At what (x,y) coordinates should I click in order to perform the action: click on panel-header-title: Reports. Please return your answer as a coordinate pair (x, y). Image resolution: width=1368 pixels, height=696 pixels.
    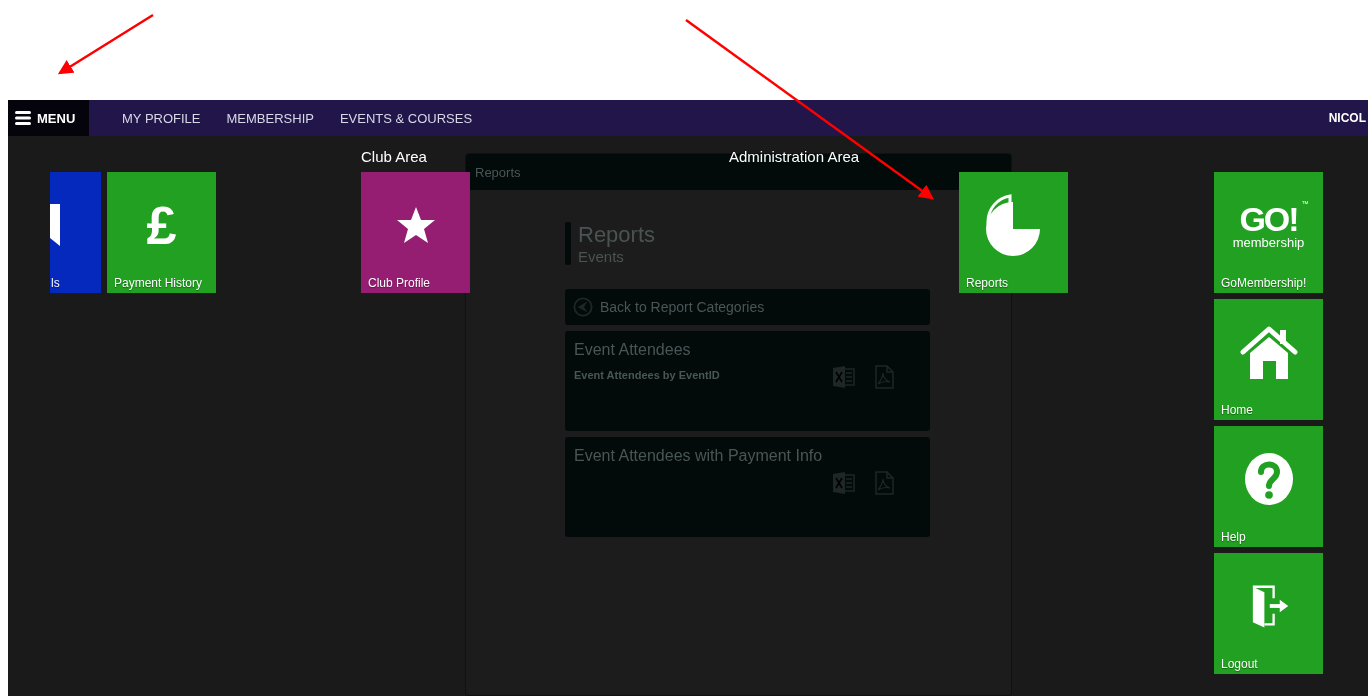
    Looking at the image, I should click on (498, 172).